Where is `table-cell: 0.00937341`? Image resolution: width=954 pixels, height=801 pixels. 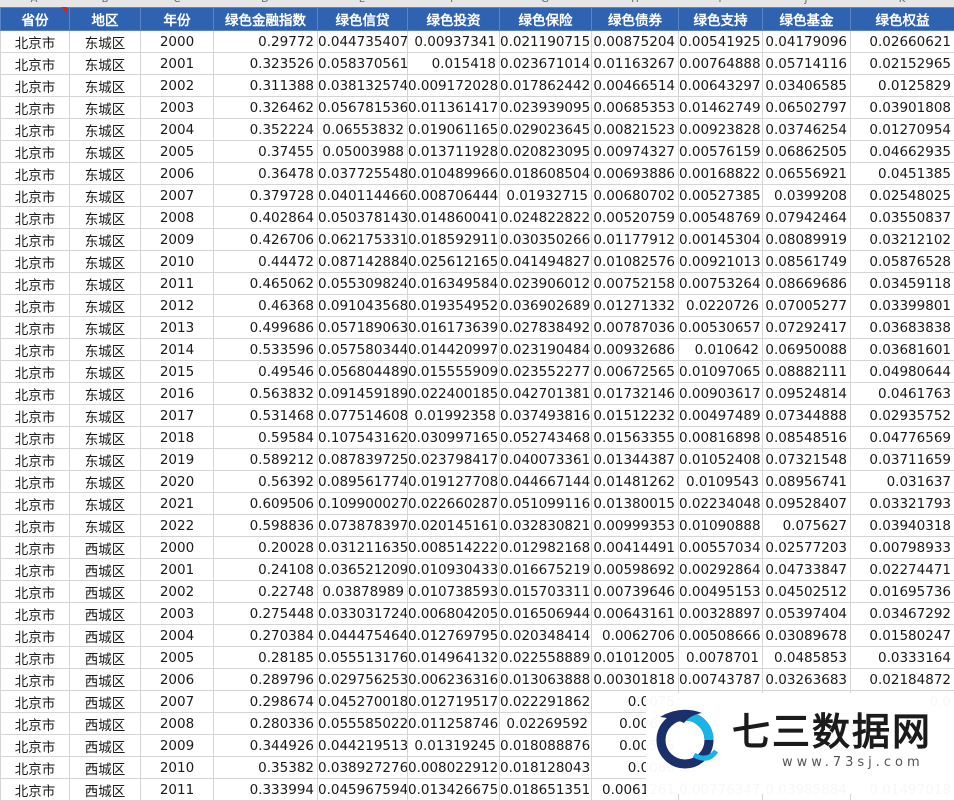 table-cell: 0.00937341 is located at coordinates (454, 42).